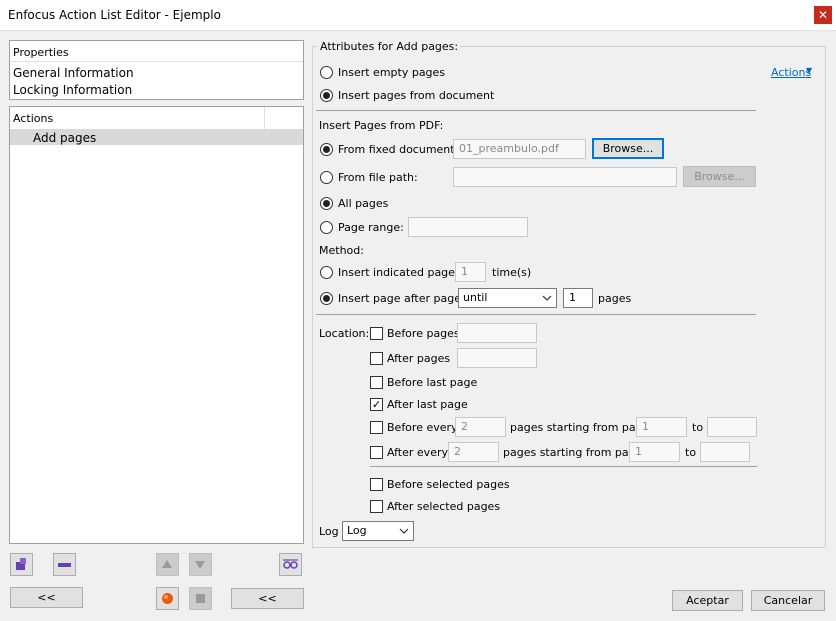 This screenshot has width=836, height=621. What do you see at coordinates (72, 90) in the screenshot?
I see `locking-information-item: Locking Information` at bounding box center [72, 90].